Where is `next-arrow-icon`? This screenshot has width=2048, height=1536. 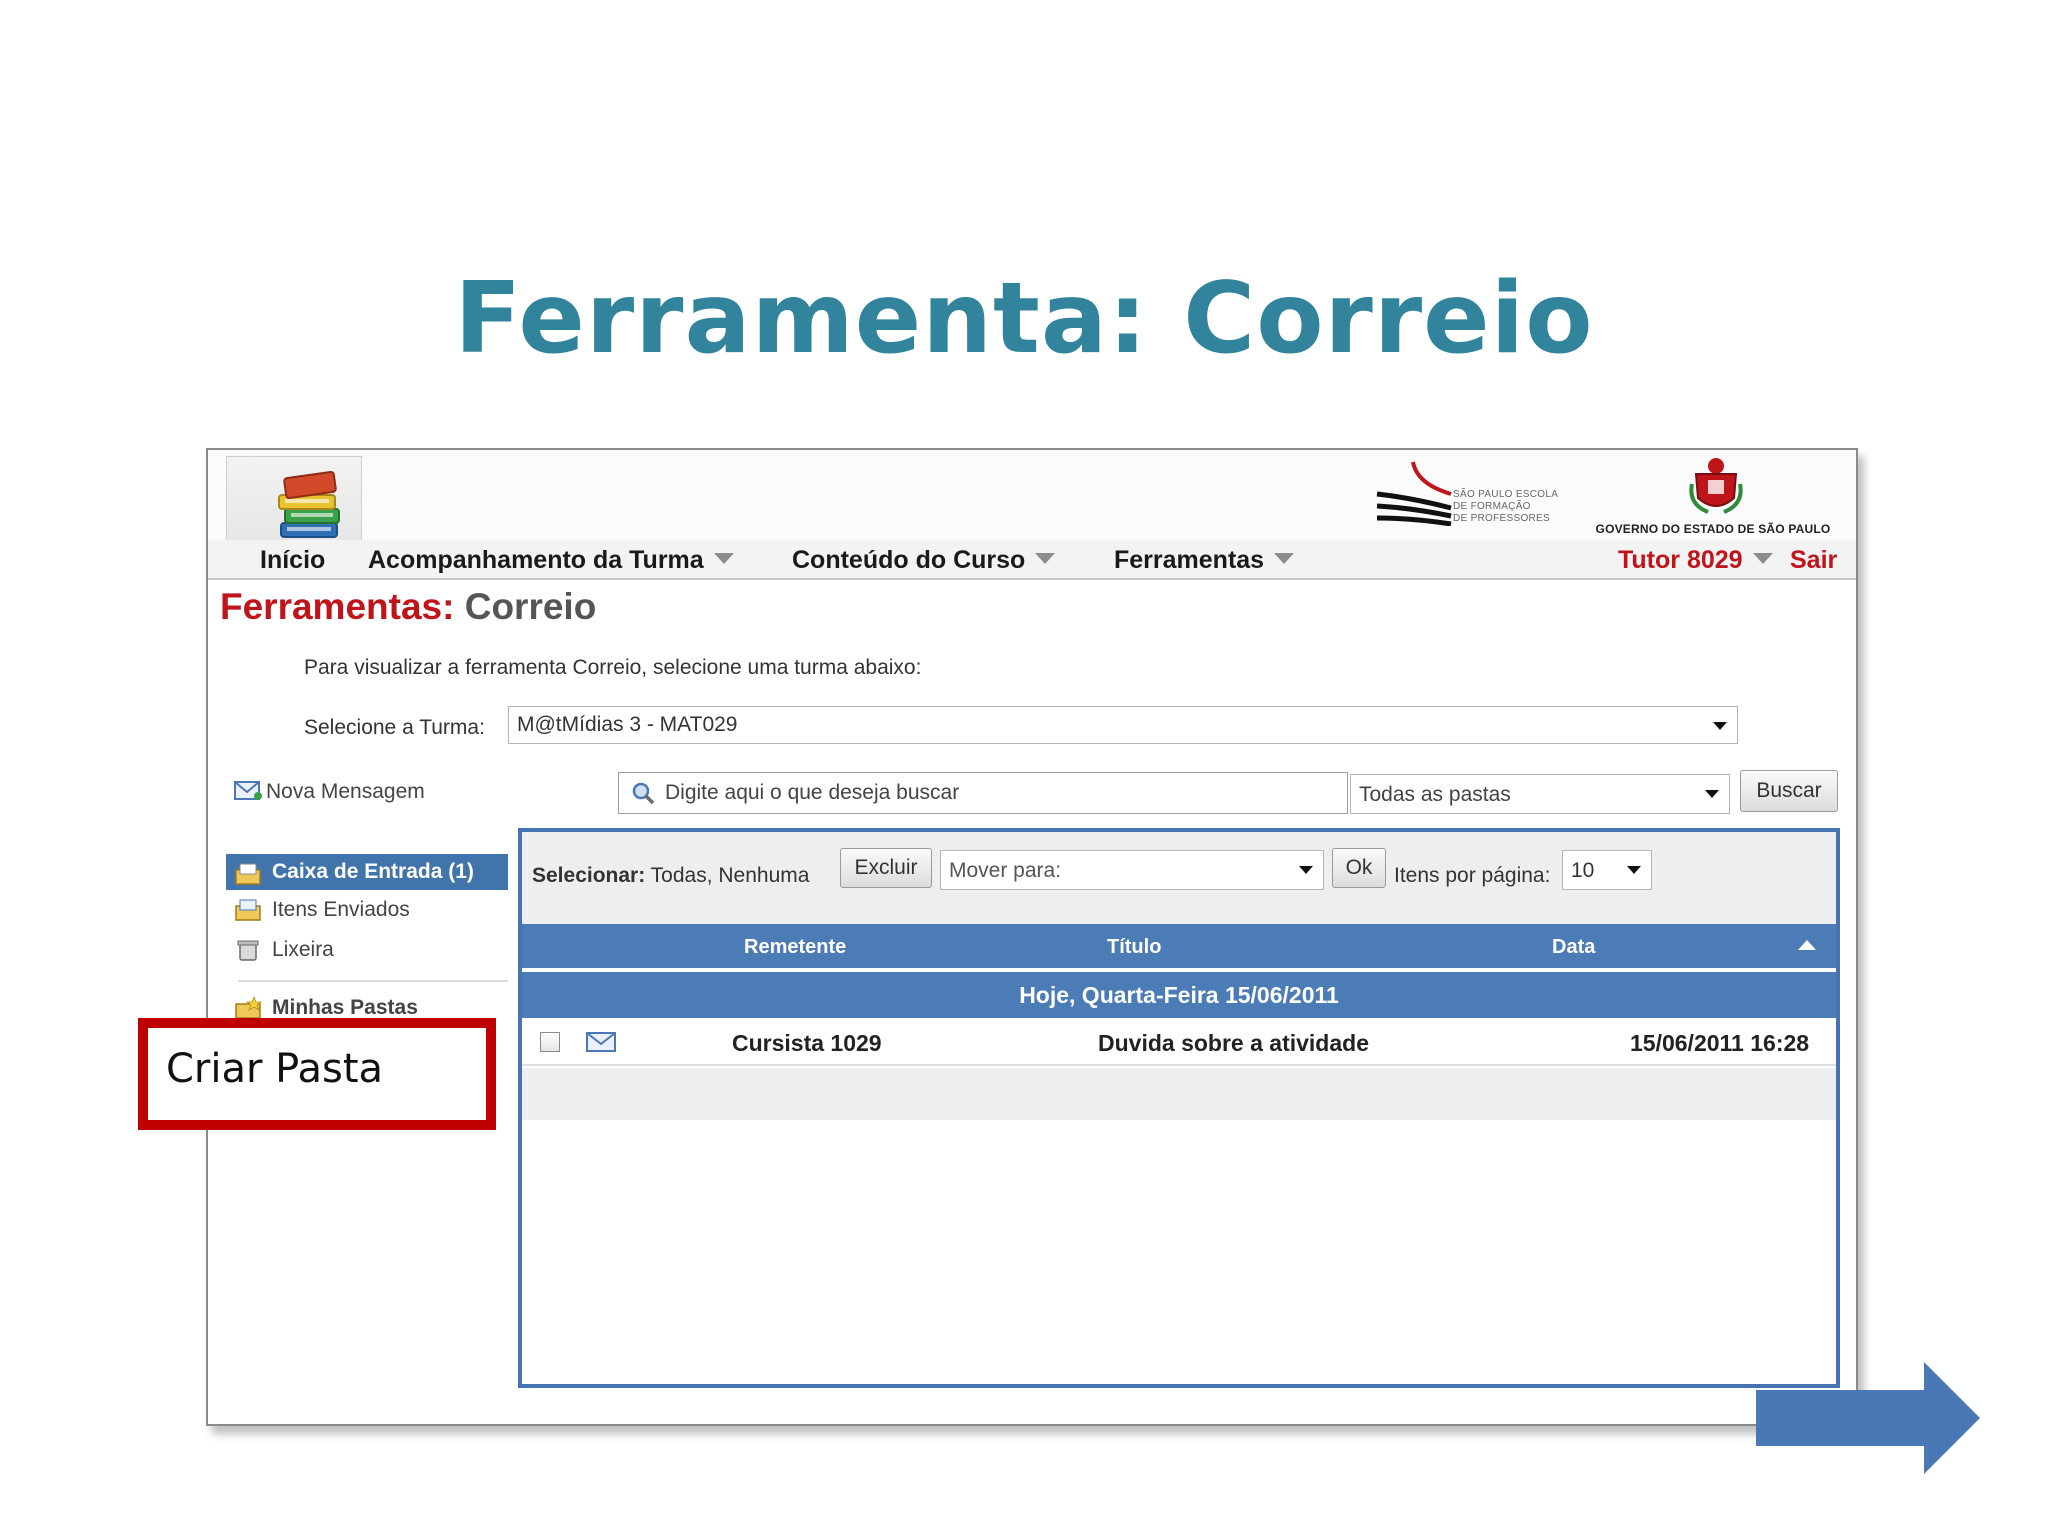 next-arrow-icon is located at coordinates (1868, 1418).